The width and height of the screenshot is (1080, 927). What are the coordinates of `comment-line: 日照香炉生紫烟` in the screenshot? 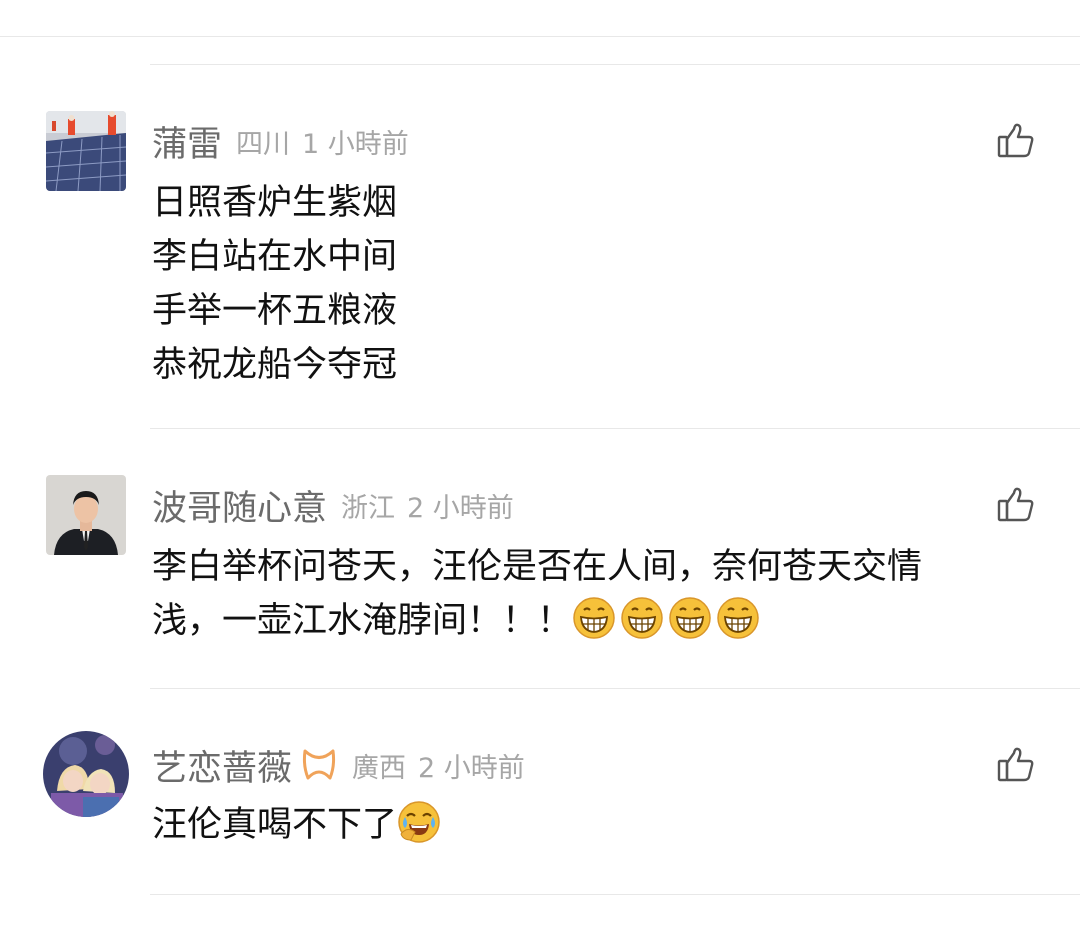 It's located at (275, 203).